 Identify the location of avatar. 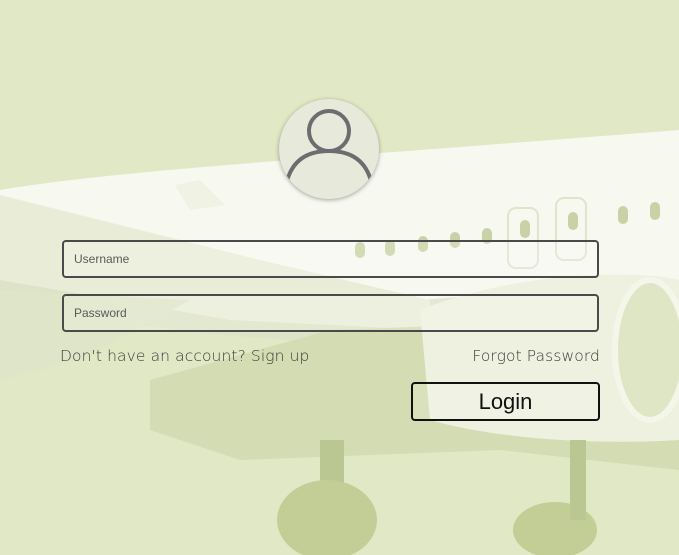
(329, 149).